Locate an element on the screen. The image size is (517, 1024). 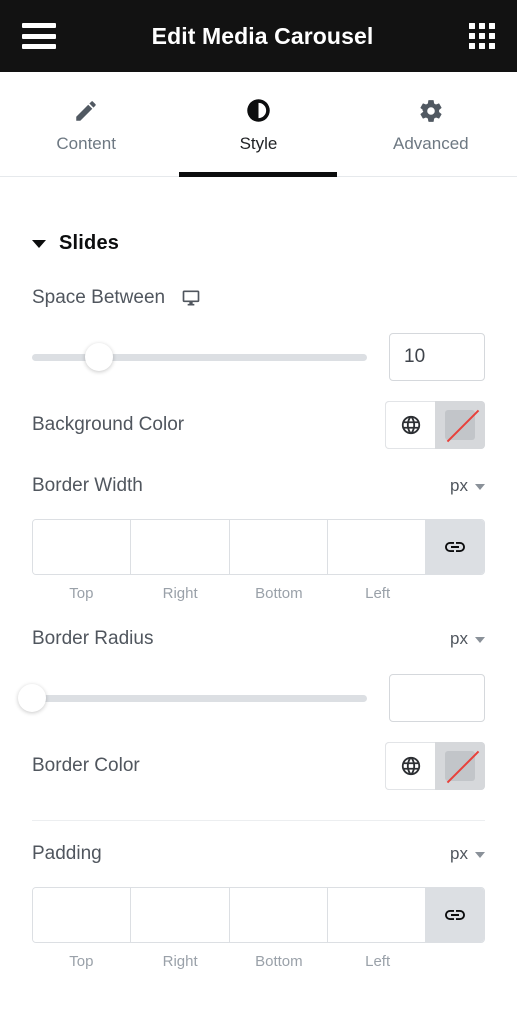
background-color-picker is located at coordinates (435, 425).